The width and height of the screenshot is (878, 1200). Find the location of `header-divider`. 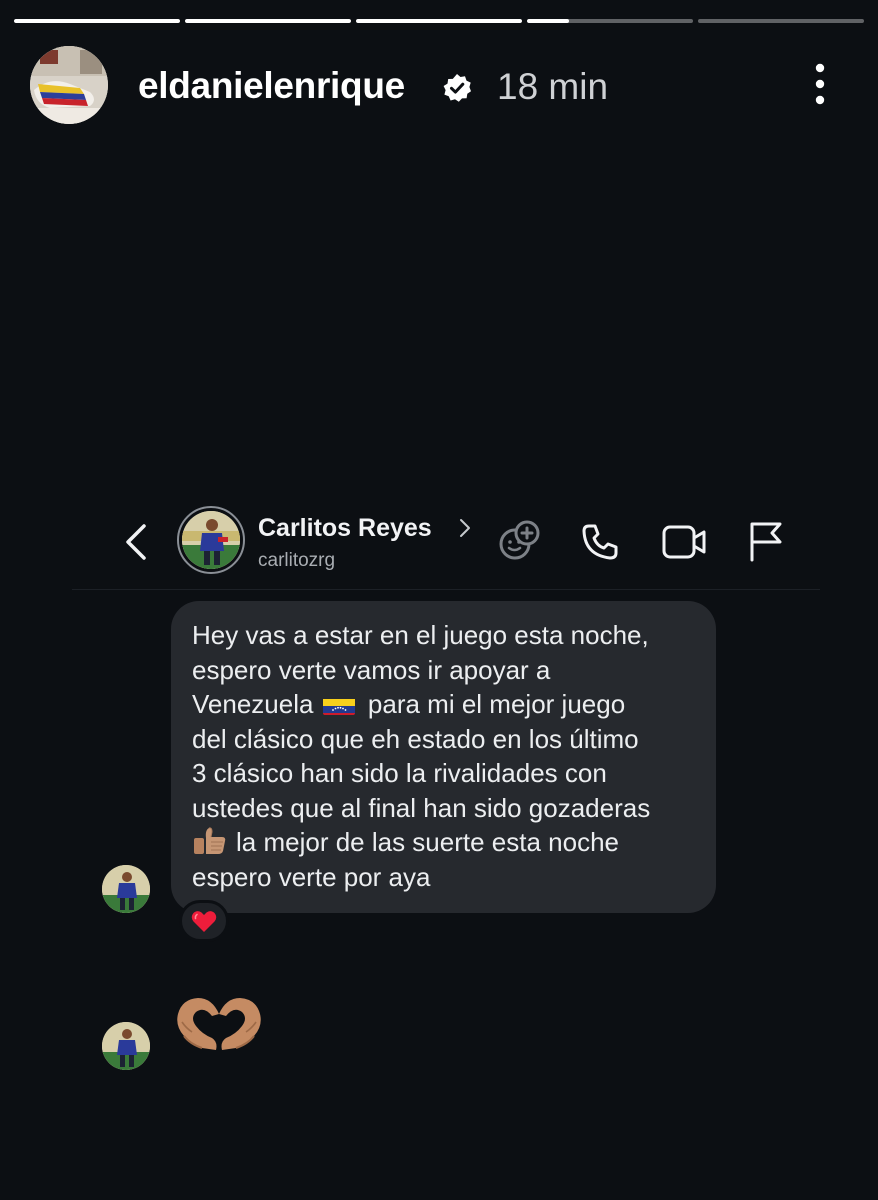

header-divider is located at coordinates (446, 589).